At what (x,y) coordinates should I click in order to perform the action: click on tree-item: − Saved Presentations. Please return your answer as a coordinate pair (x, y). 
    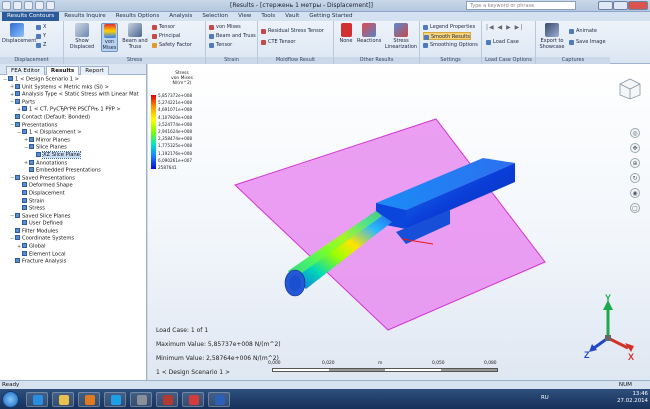
    Looking at the image, I should click on (73, 178).